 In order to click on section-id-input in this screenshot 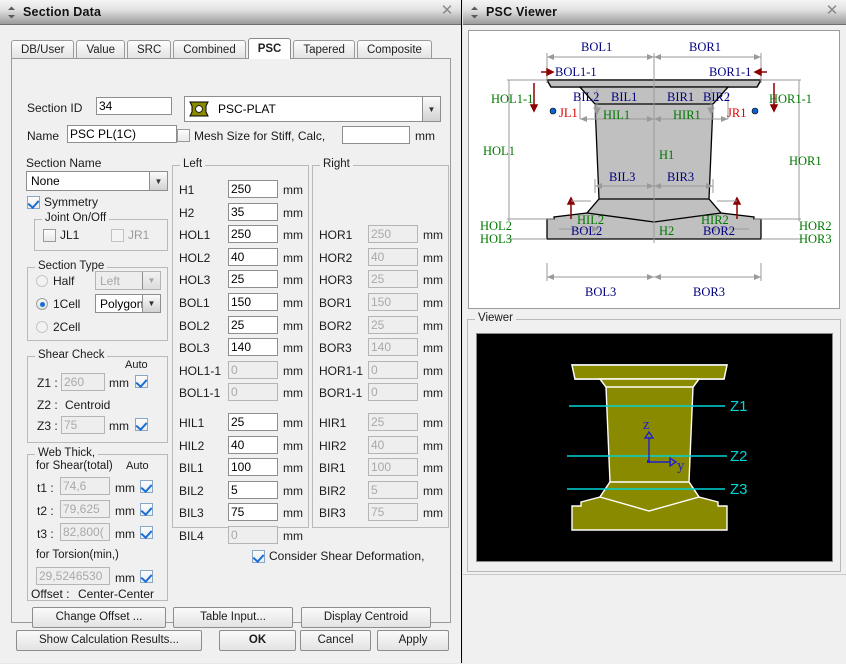, I will do `click(134, 106)`.